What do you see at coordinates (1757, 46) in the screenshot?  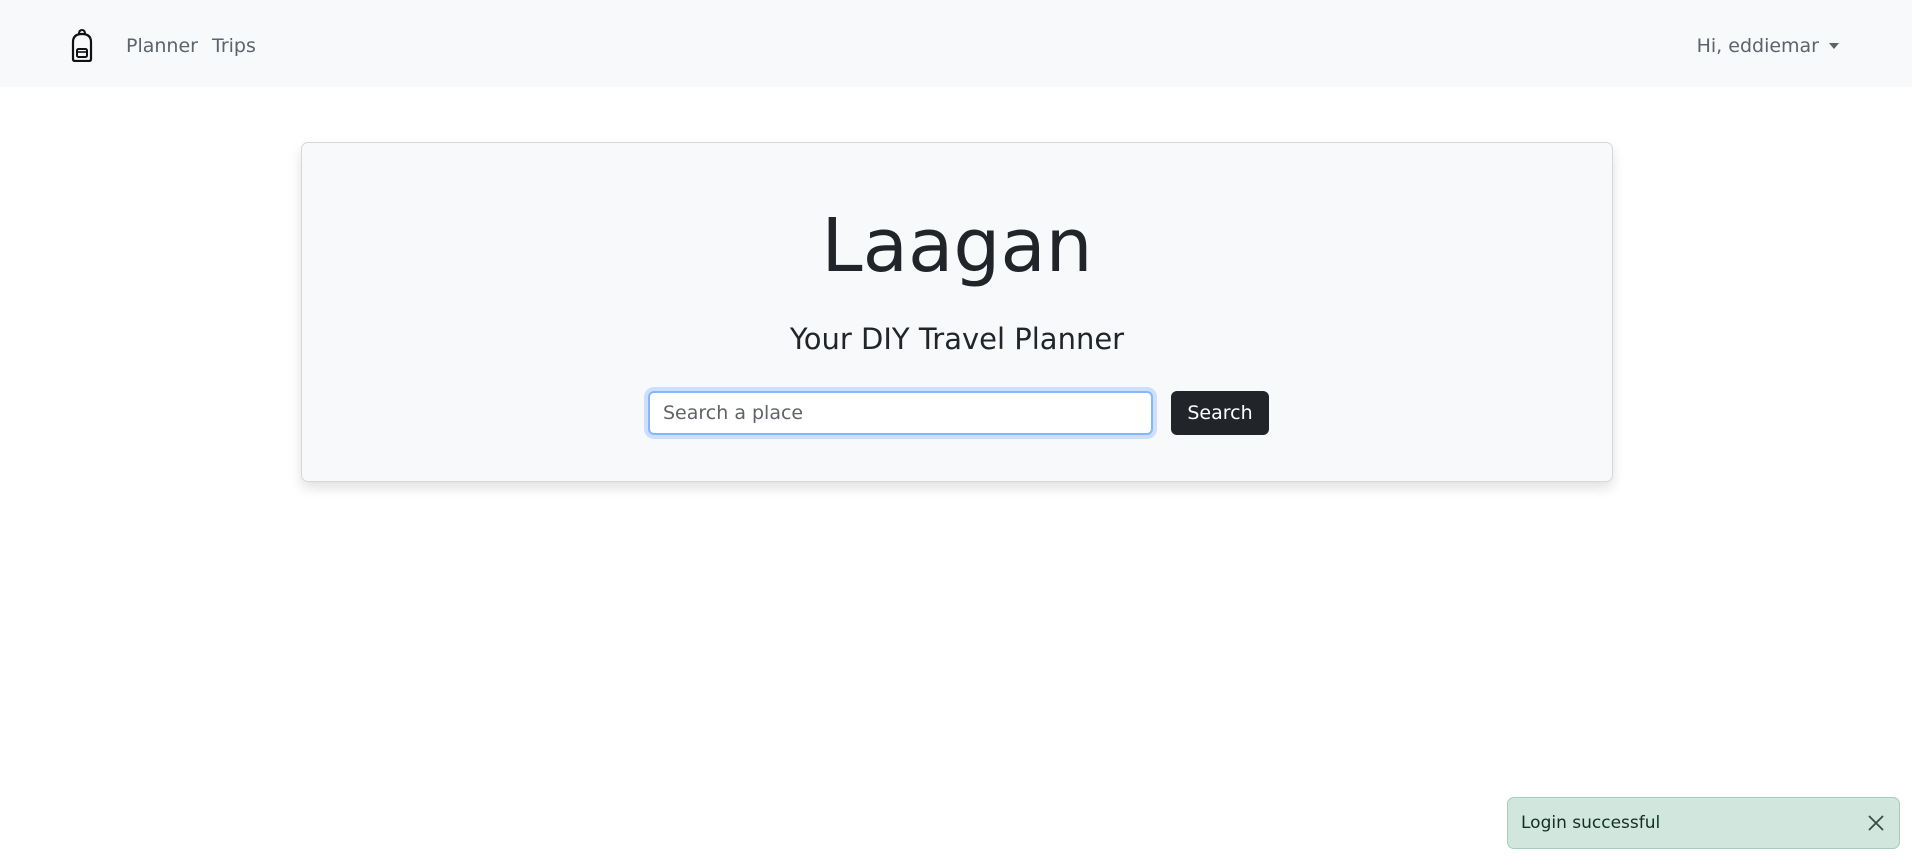 I see `user-greeting: Hi, eddiemar` at bounding box center [1757, 46].